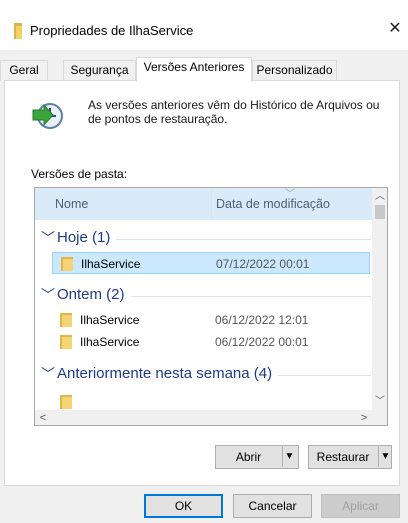 Image resolution: width=408 pixels, height=523 pixels. I want to click on list-header: Nome ﹀ Data de modificação, so click(203, 204).